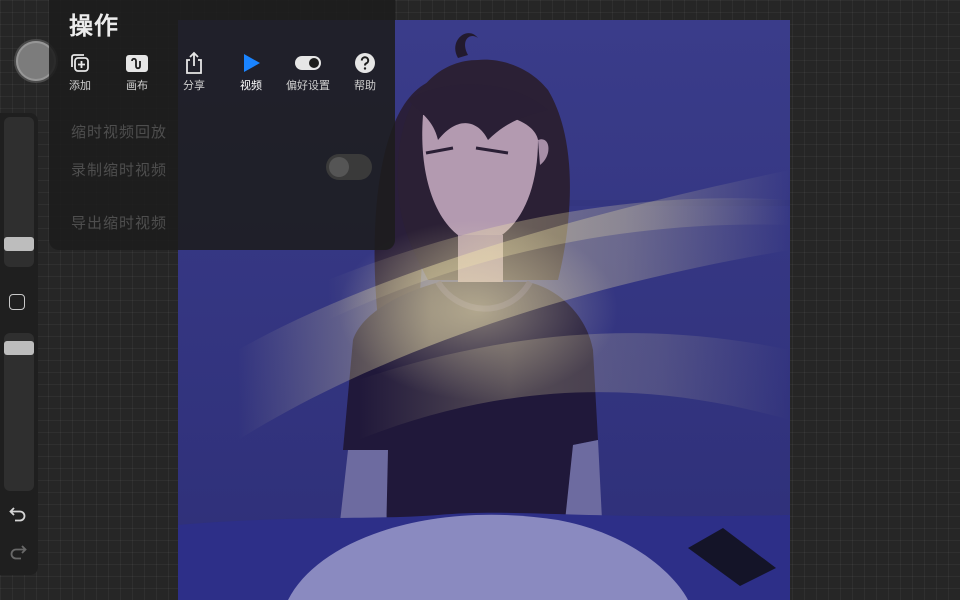  I want to click on help-icon, so click(365, 63).